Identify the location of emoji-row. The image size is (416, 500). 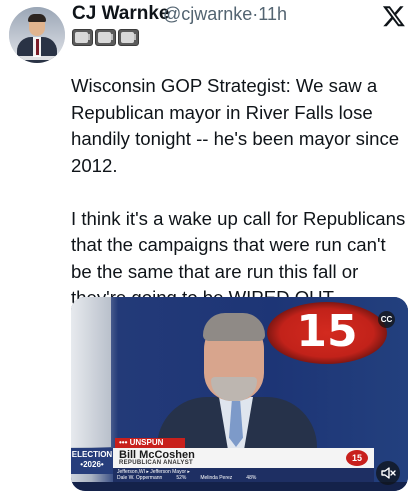
(105, 37).